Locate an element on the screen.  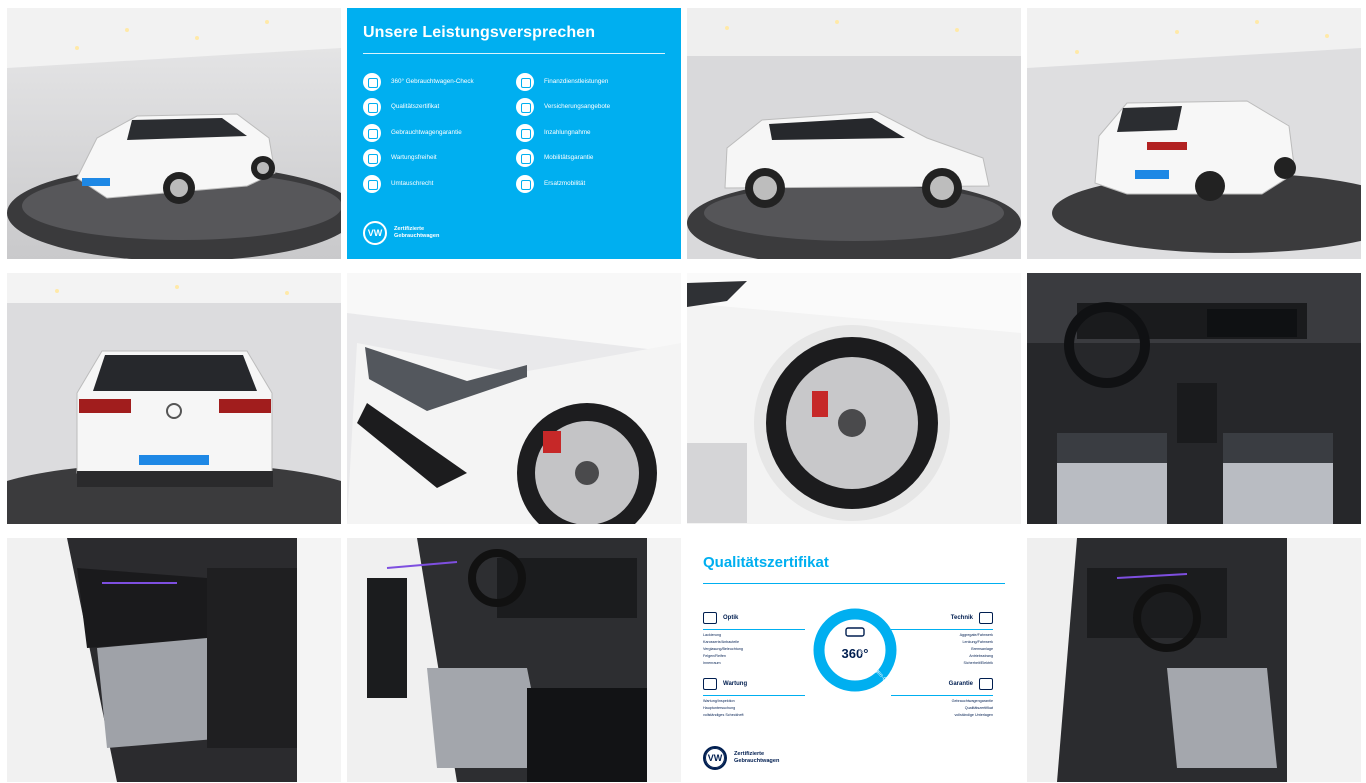
promise-label: Gebrauchtwagengarantie is located at coordinates (426, 132).